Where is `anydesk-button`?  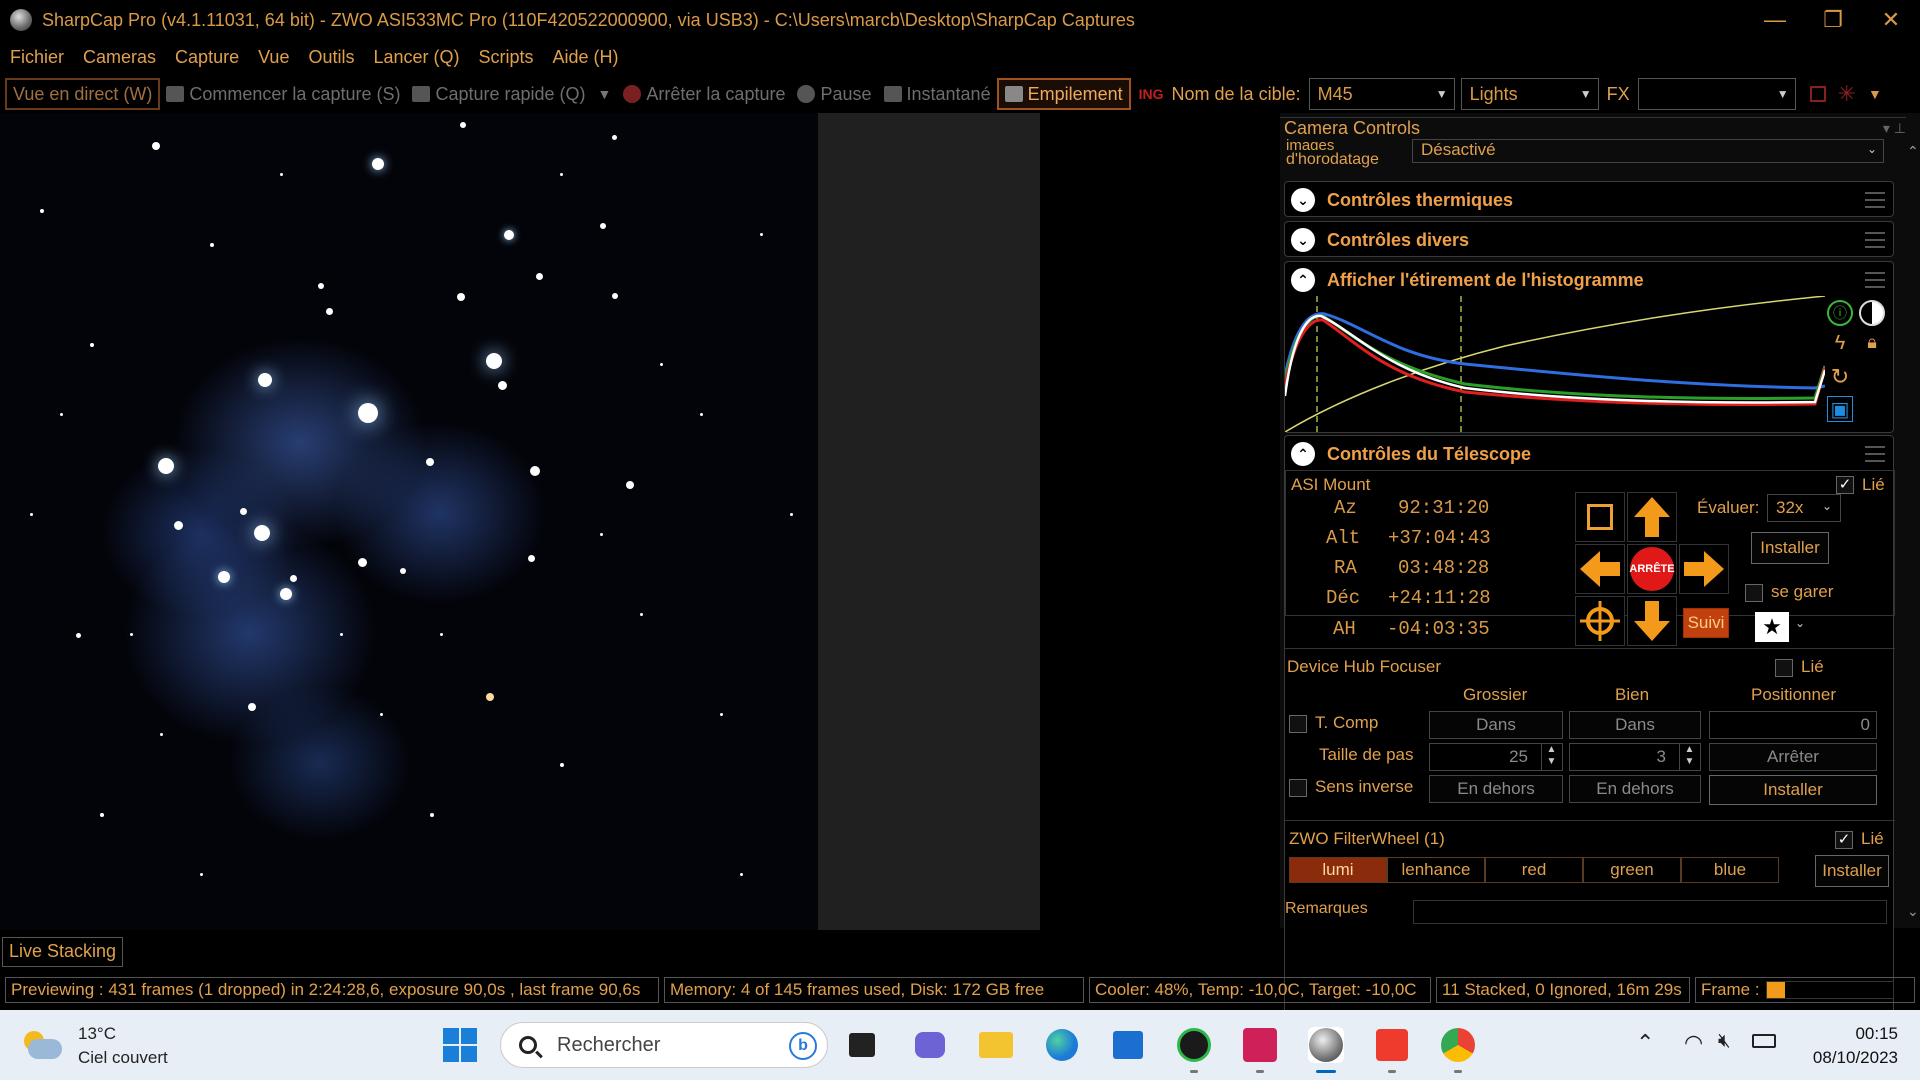 anydesk-button is located at coordinates (1392, 1050).